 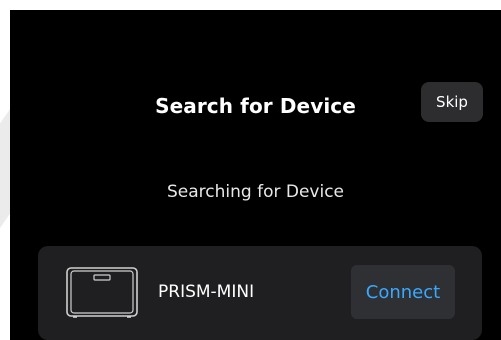 What do you see at coordinates (452, 102) in the screenshot?
I see `skip-button: Skip` at bounding box center [452, 102].